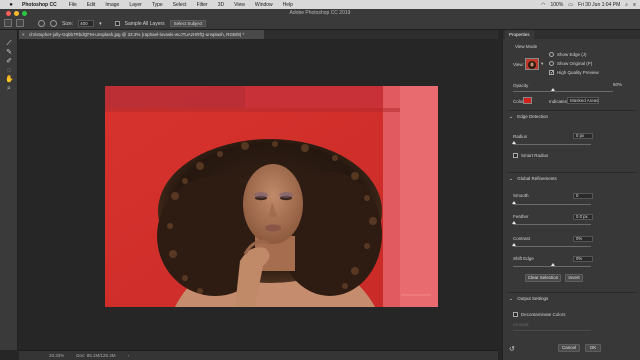  What do you see at coordinates (572, 54) in the screenshot?
I see `show-edge-label: Show Edge (J)` at bounding box center [572, 54].